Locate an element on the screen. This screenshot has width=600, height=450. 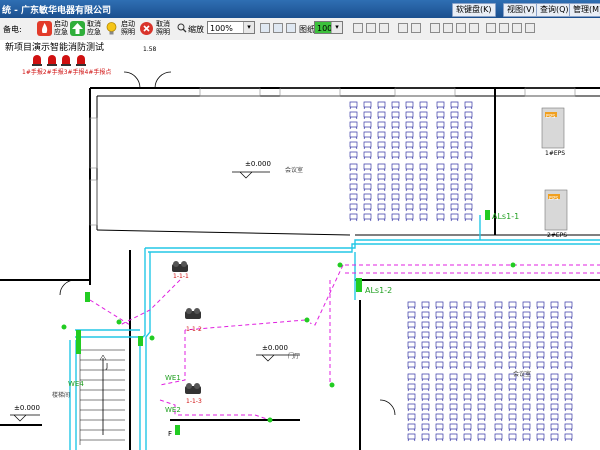
tool-icon is located at coordinates (491, 28).